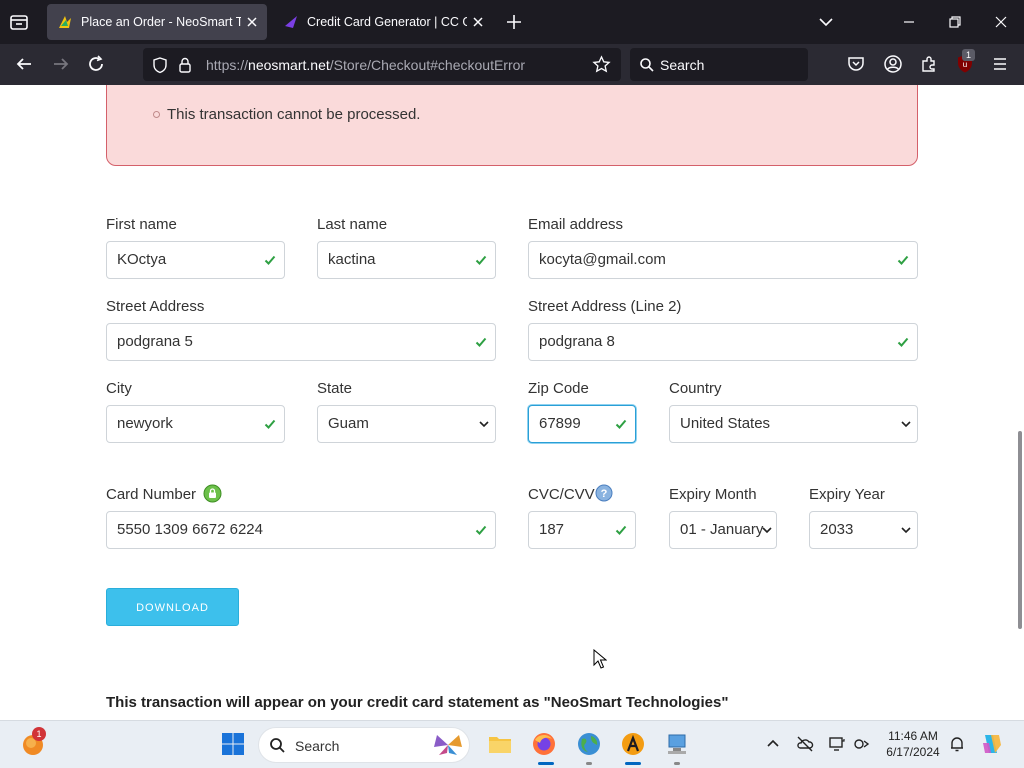 The width and height of the screenshot is (1024, 768). What do you see at coordinates (233, 744) in the screenshot?
I see `windows-start-icon` at bounding box center [233, 744].